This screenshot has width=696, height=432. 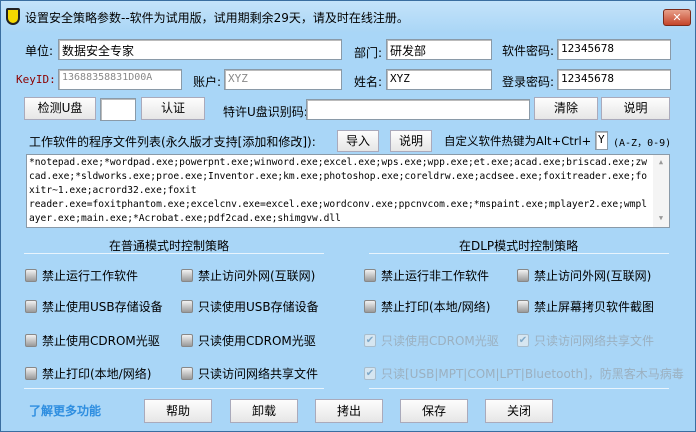 I want to click on title-bar: 设置安全策略参数--软件为试用版，试用期剩余29天，请及时在线注册。 ✕, so click(x=348, y=16).